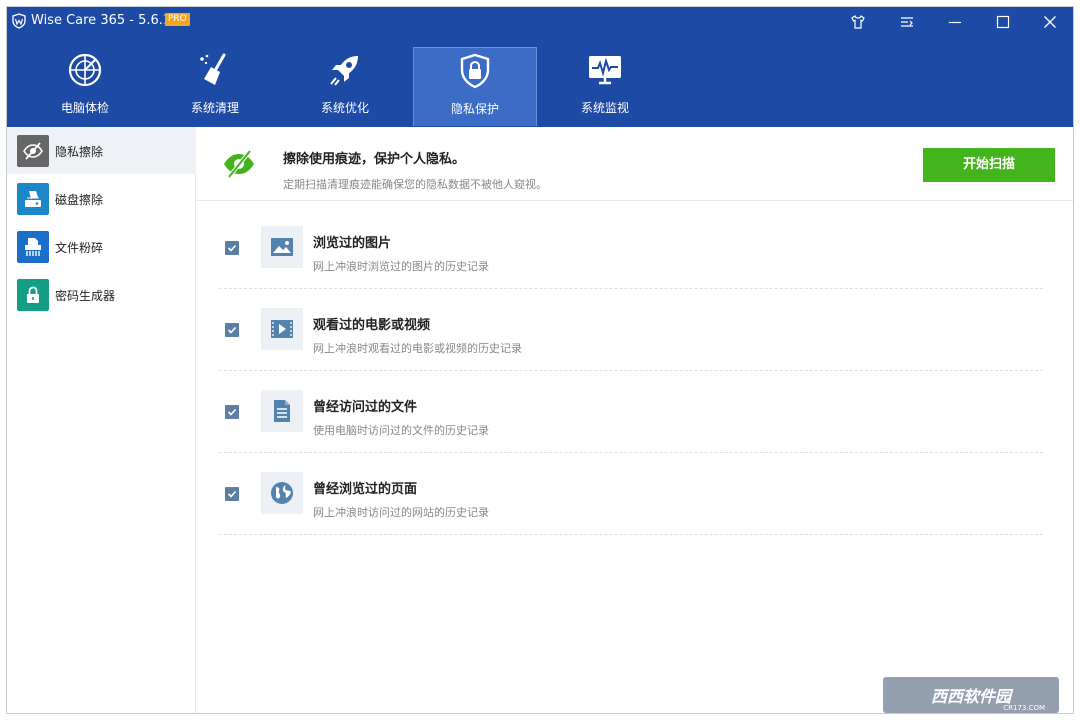 The width and height of the screenshot is (1080, 720). I want to click on item-description: 网上冲浪时浏览过的图片的历史记录, so click(401, 266).